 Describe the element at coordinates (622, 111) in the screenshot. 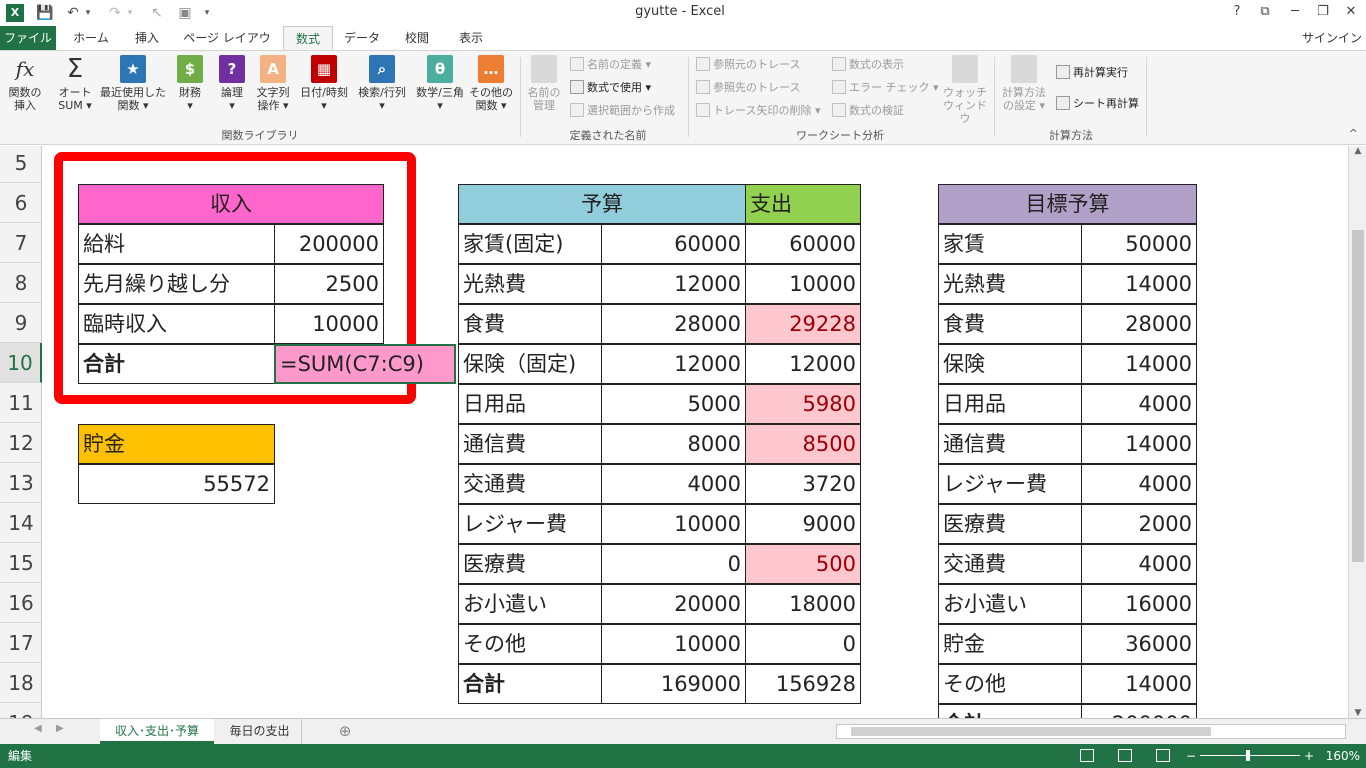

I see `create-from-selection-button: 選択範囲から作成` at that location.